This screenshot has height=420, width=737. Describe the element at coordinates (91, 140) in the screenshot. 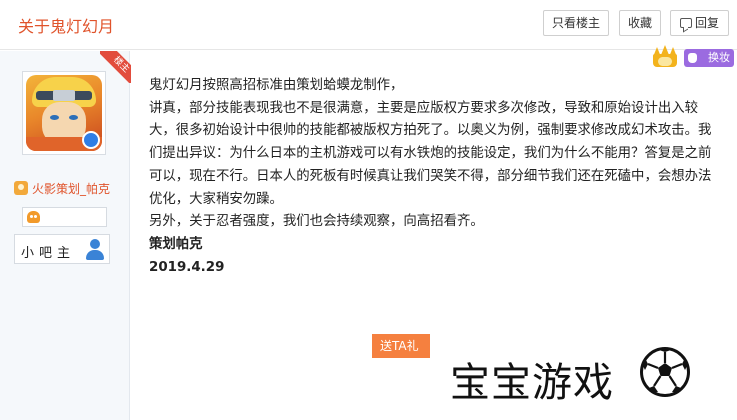

I see `game-logo-icon` at that location.